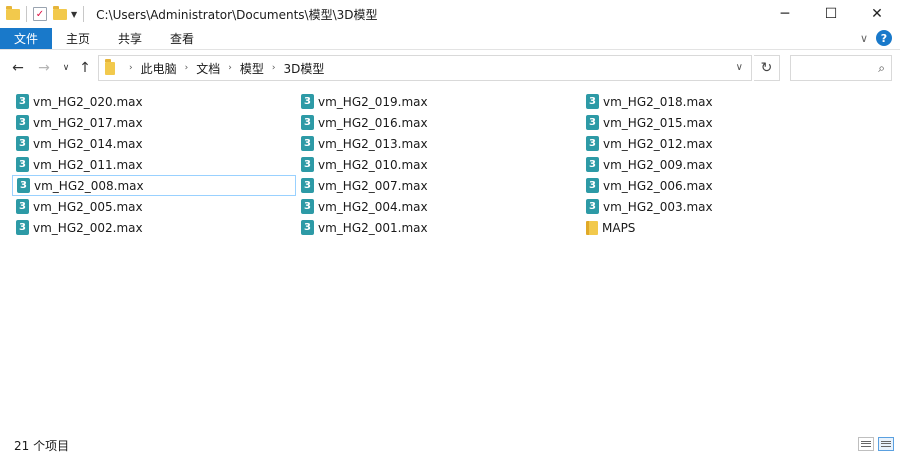 This screenshot has height=455, width=900. What do you see at coordinates (724, 185) in the screenshot?
I see `file-item: 3 vm_HG2_006.max` at bounding box center [724, 185].